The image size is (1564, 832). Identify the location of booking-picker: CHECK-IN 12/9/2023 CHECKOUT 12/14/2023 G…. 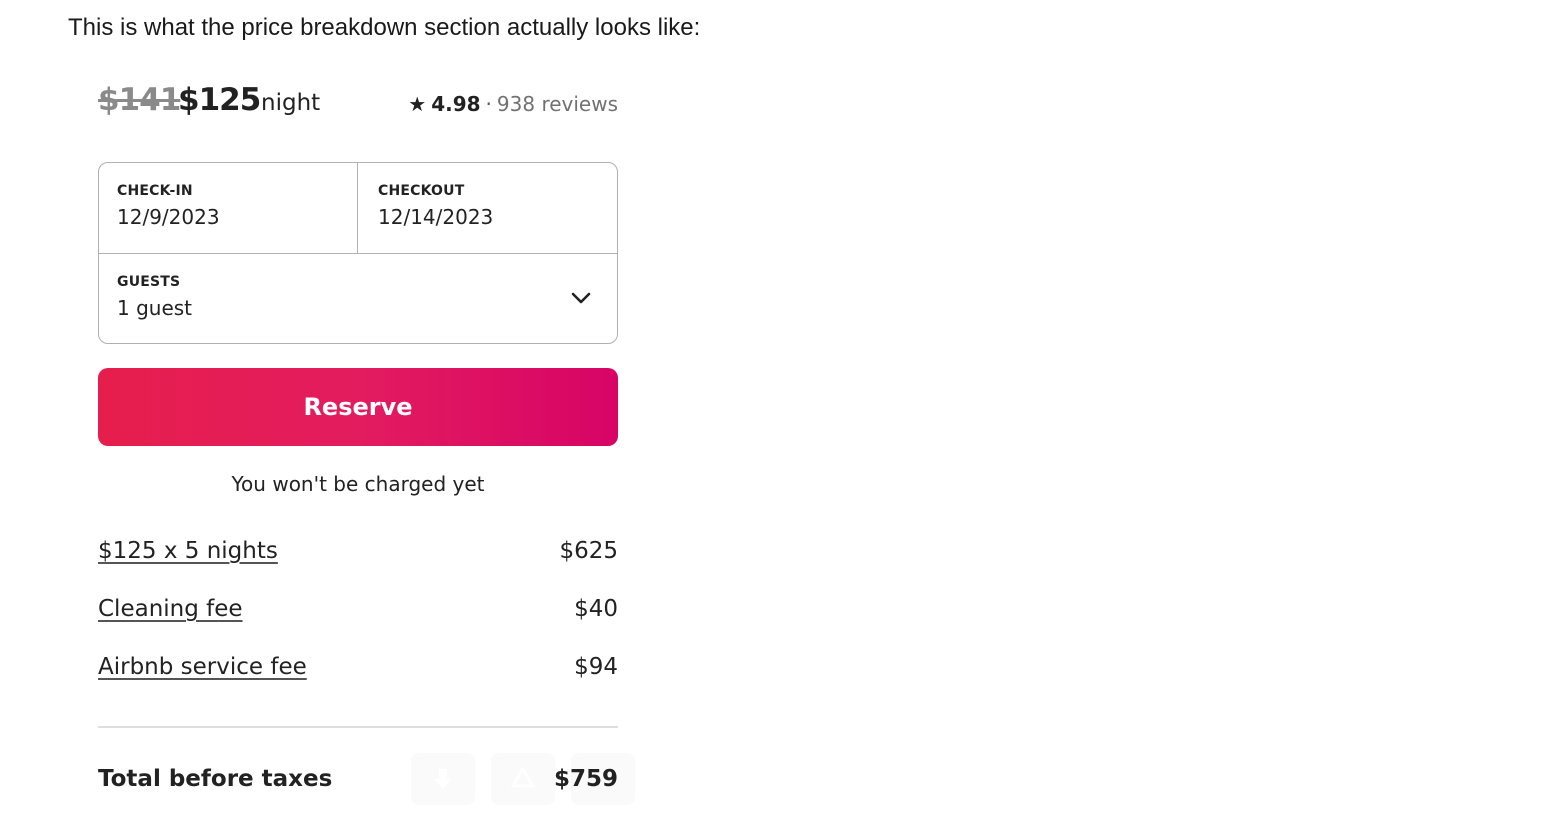
(358, 253).